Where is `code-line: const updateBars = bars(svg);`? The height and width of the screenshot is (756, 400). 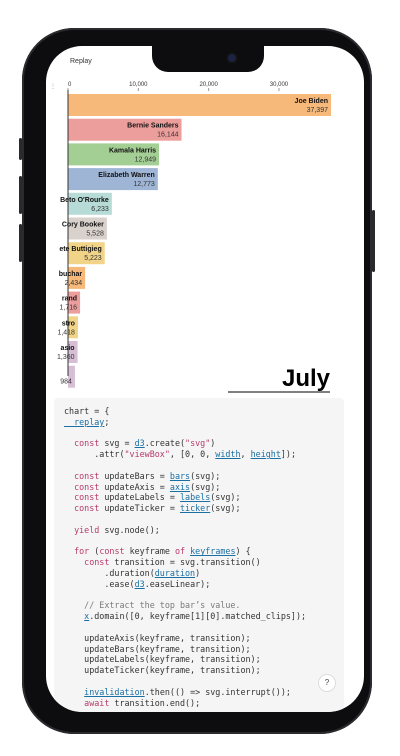
code-line: const updateBars = bars(svg); is located at coordinates (199, 476).